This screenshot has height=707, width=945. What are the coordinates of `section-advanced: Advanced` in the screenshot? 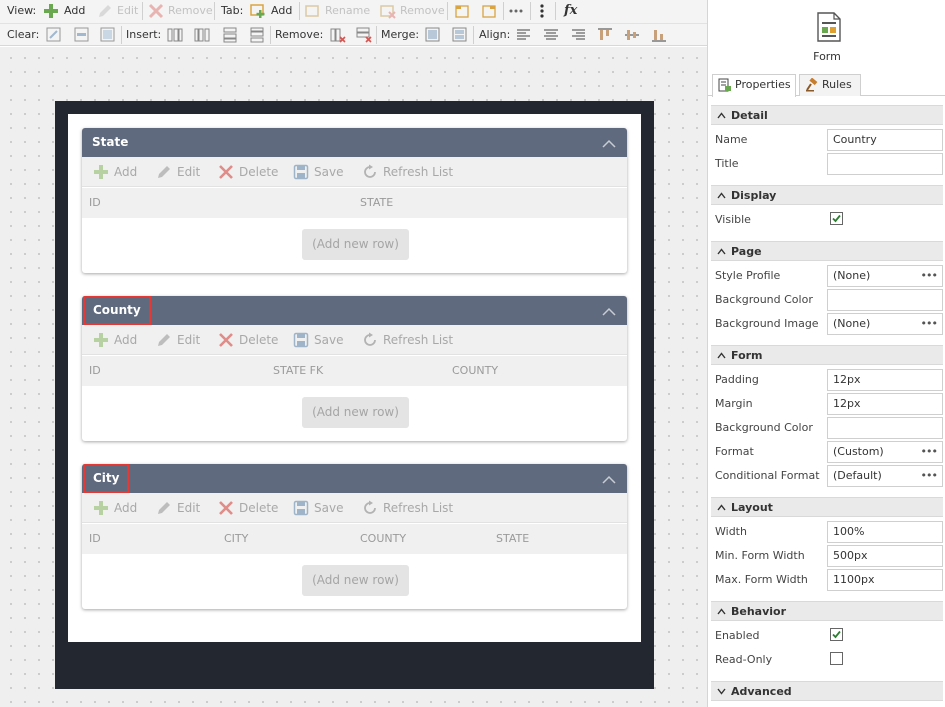 It's located at (827, 691).